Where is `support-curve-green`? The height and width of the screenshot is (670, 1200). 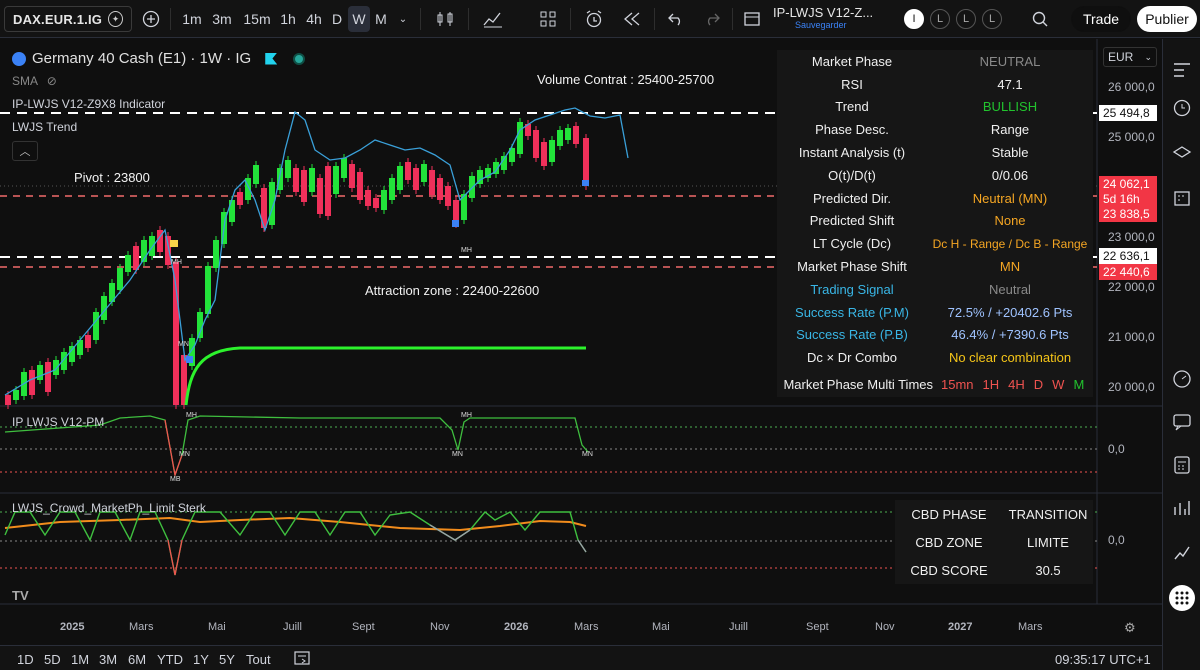
support-curve-green is located at coordinates (385, 376).